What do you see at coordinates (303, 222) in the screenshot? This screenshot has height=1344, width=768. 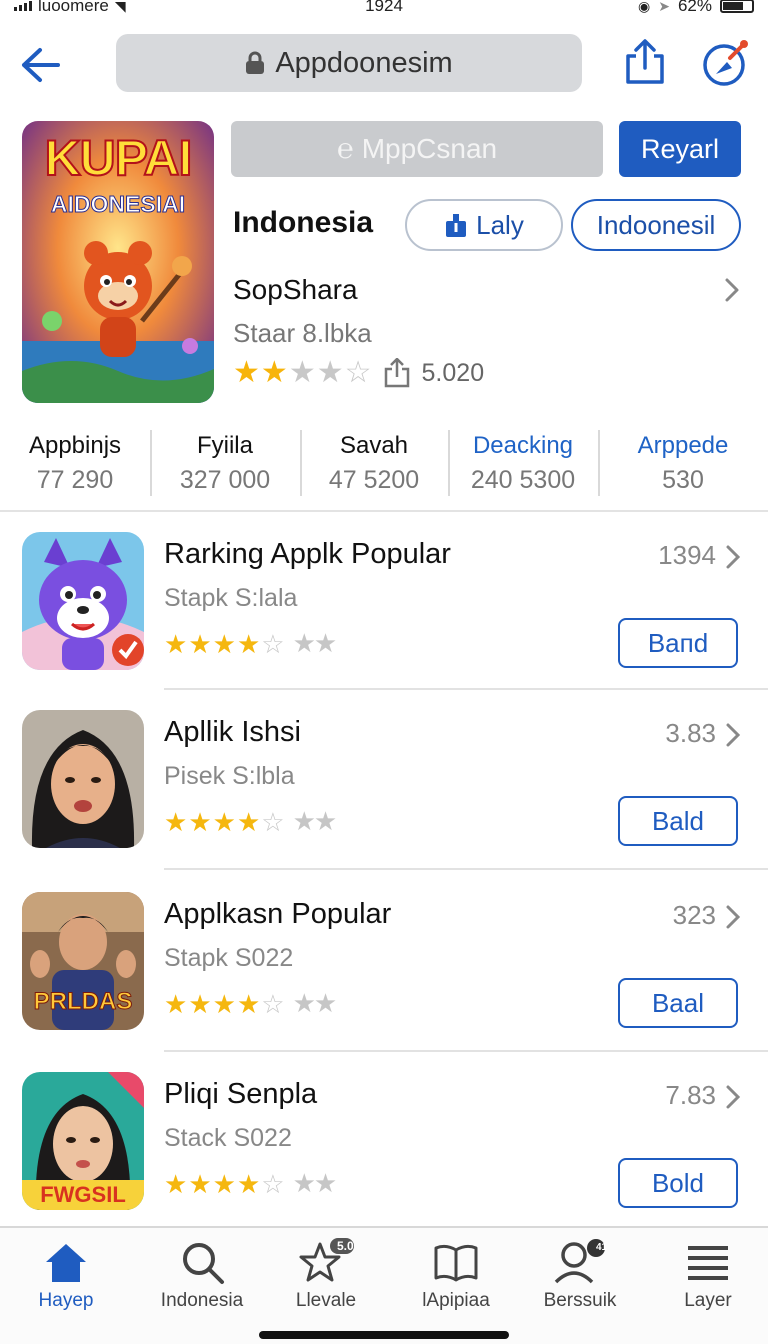 I see `featured-app-title: Indonesia` at bounding box center [303, 222].